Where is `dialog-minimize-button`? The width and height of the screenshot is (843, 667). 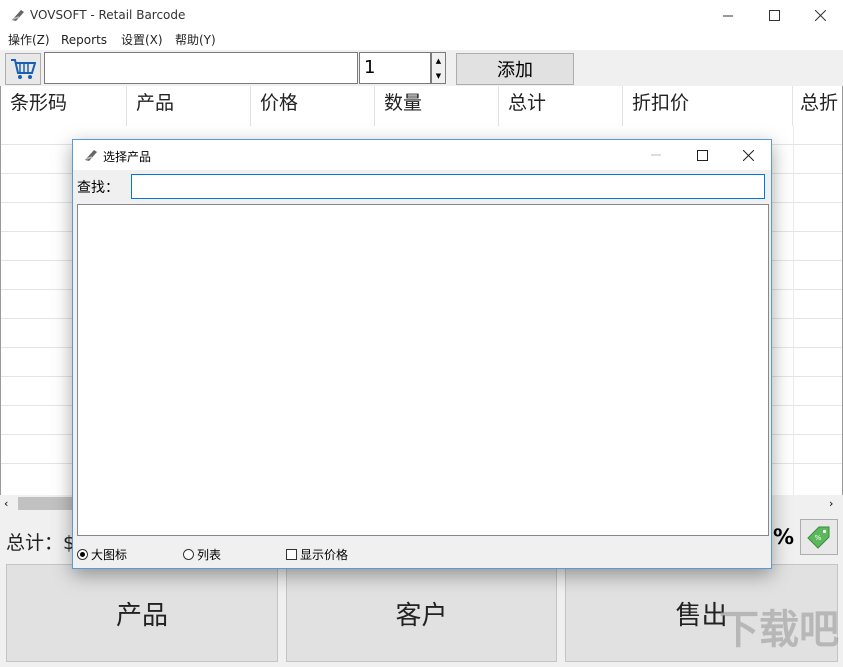
dialog-minimize-button is located at coordinates (656, 155).